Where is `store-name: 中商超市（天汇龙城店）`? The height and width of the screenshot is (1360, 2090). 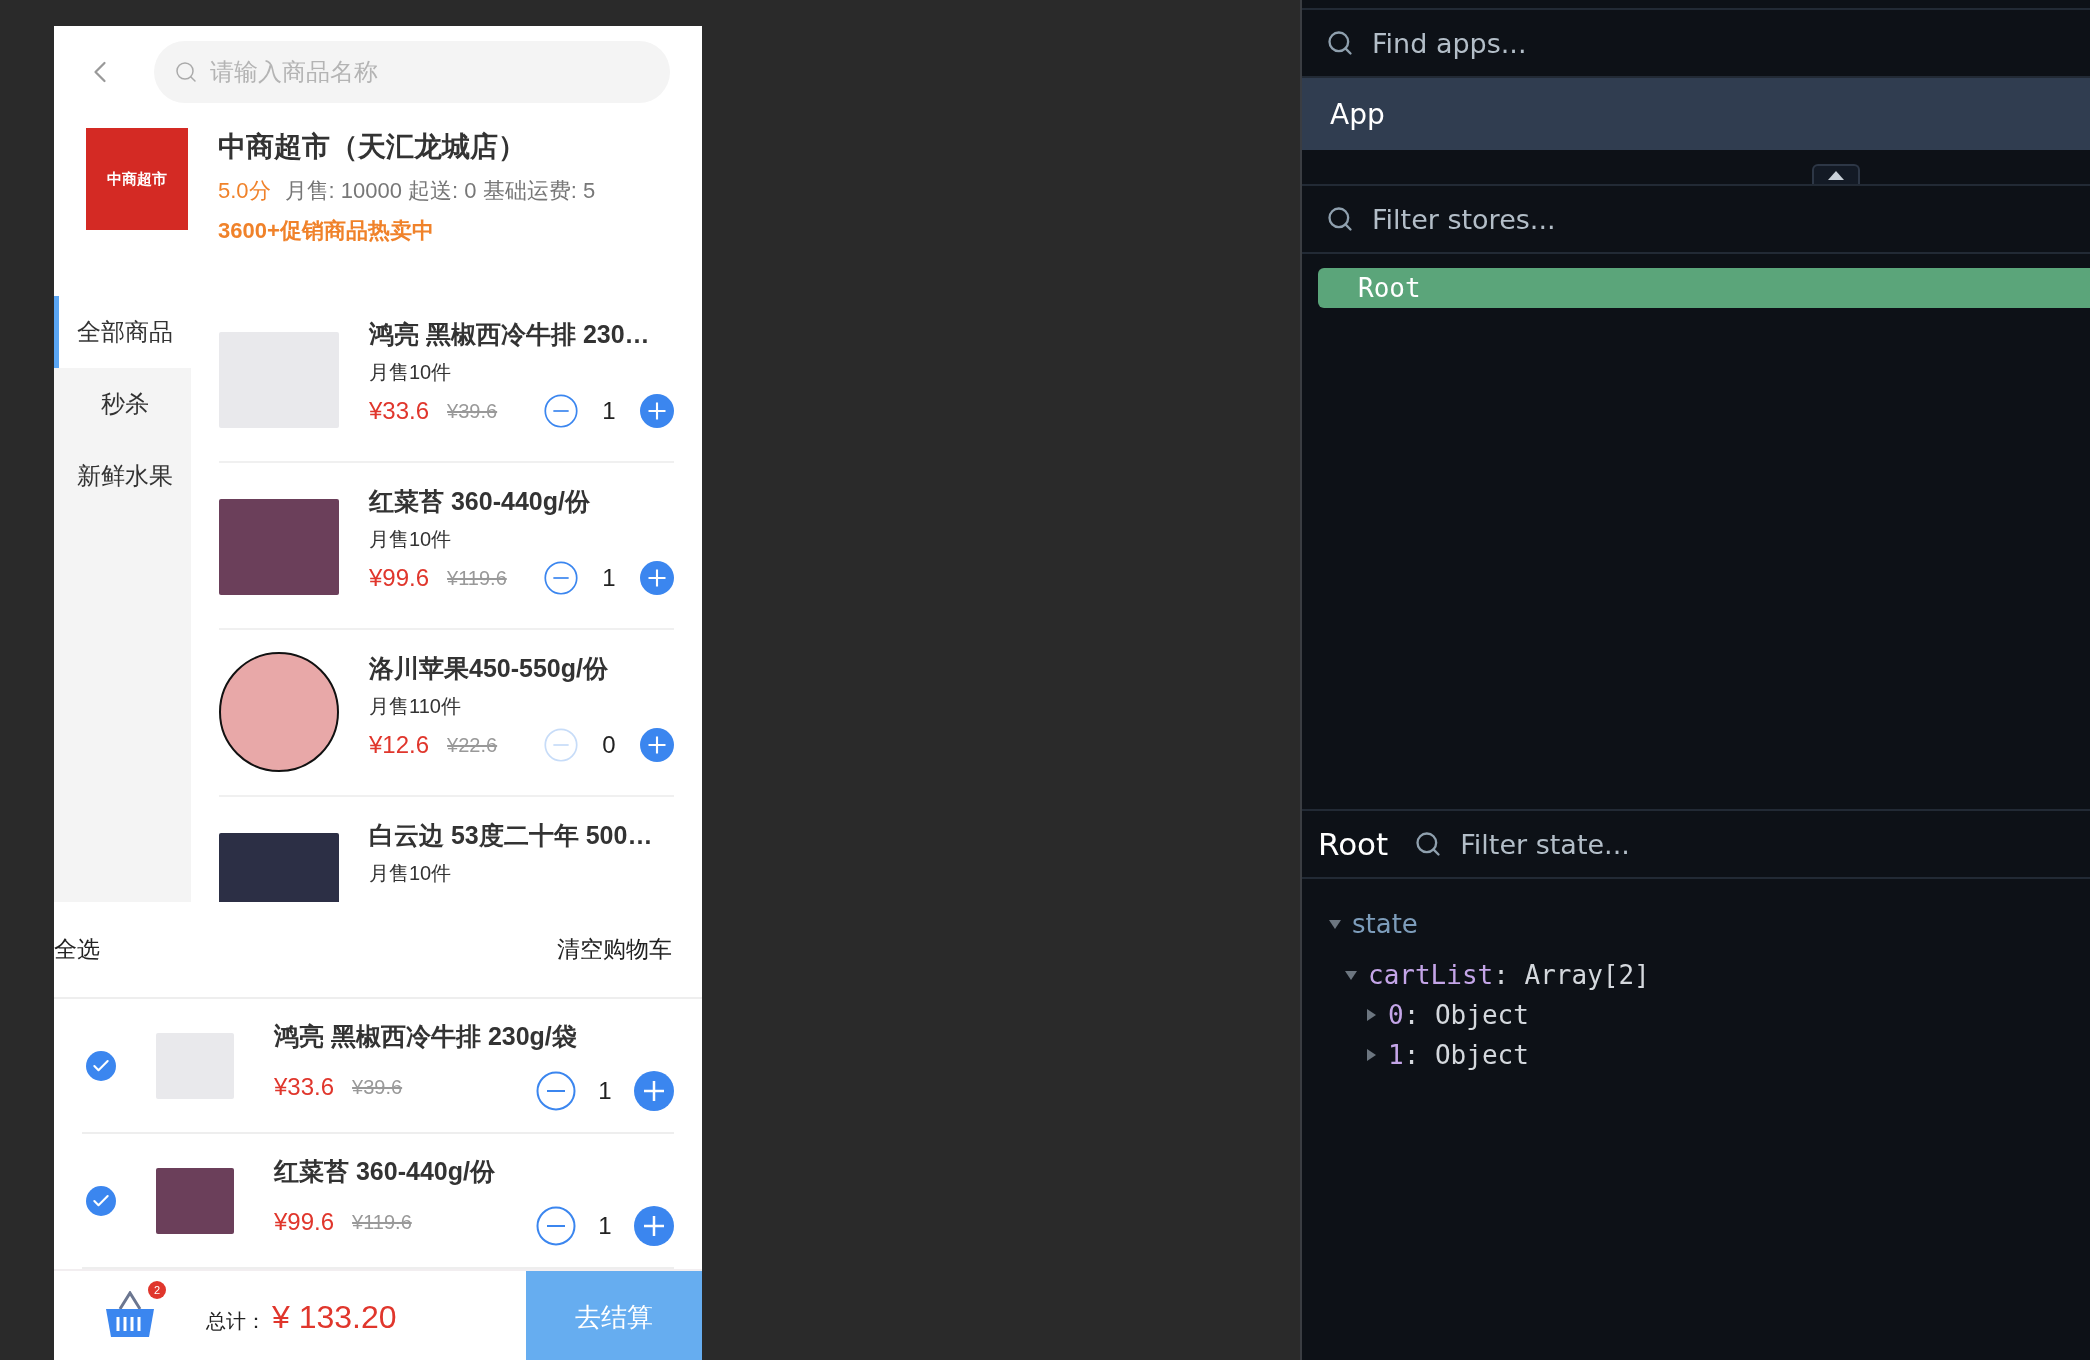 store-name: 中商超市（天汇龙城店） is located at coordinates (372, 147).